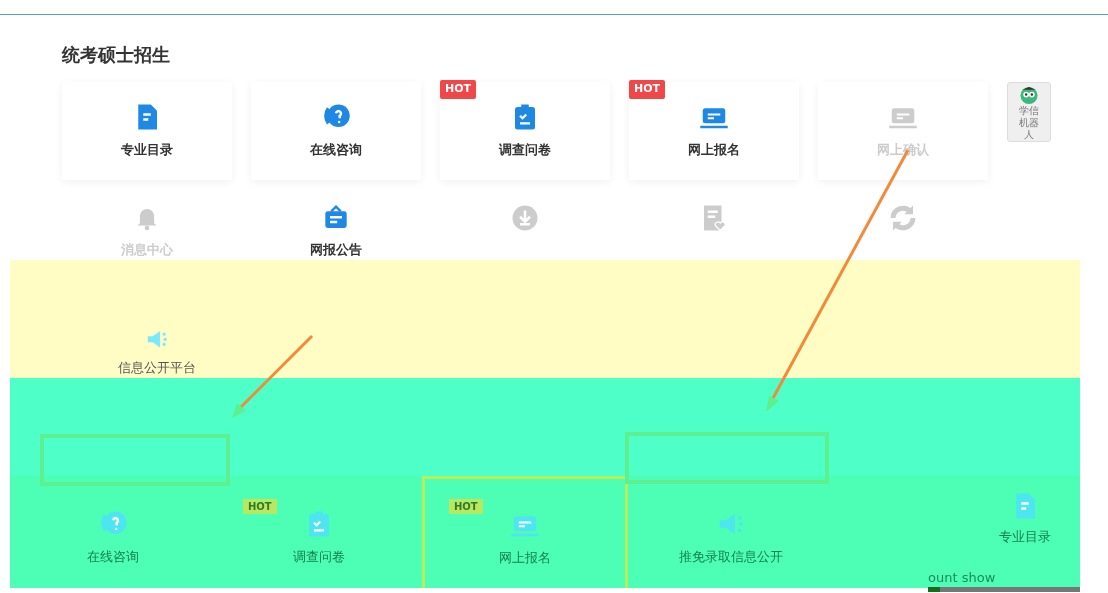 The height and width of the screenshot is (593, 1108). Describe the element at coordinates (319, 532) in the screenshot. I see `nav-tab: HOT 调查问卷` at that location.